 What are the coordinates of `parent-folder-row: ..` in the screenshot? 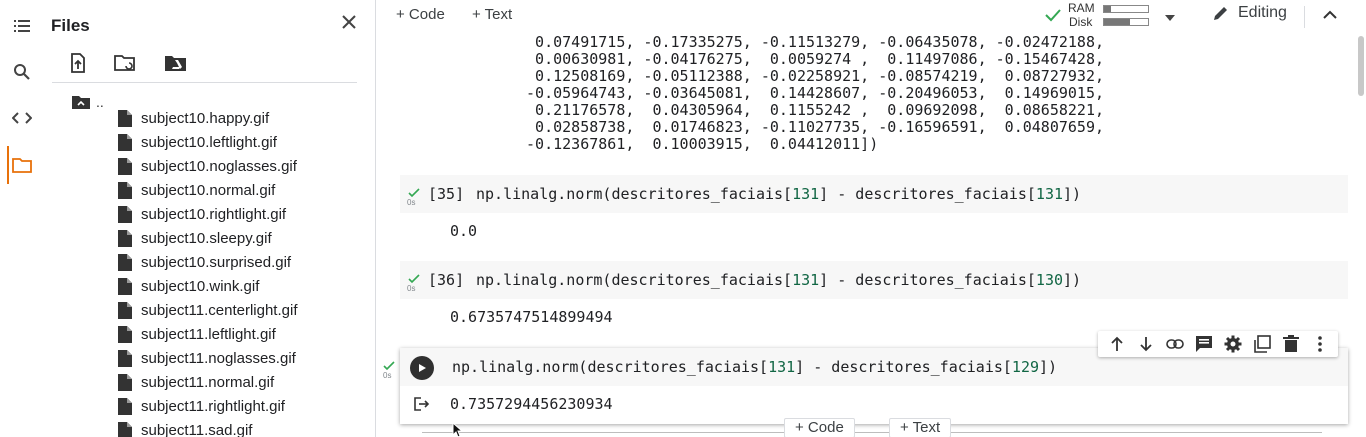 It's located at (88, 102).